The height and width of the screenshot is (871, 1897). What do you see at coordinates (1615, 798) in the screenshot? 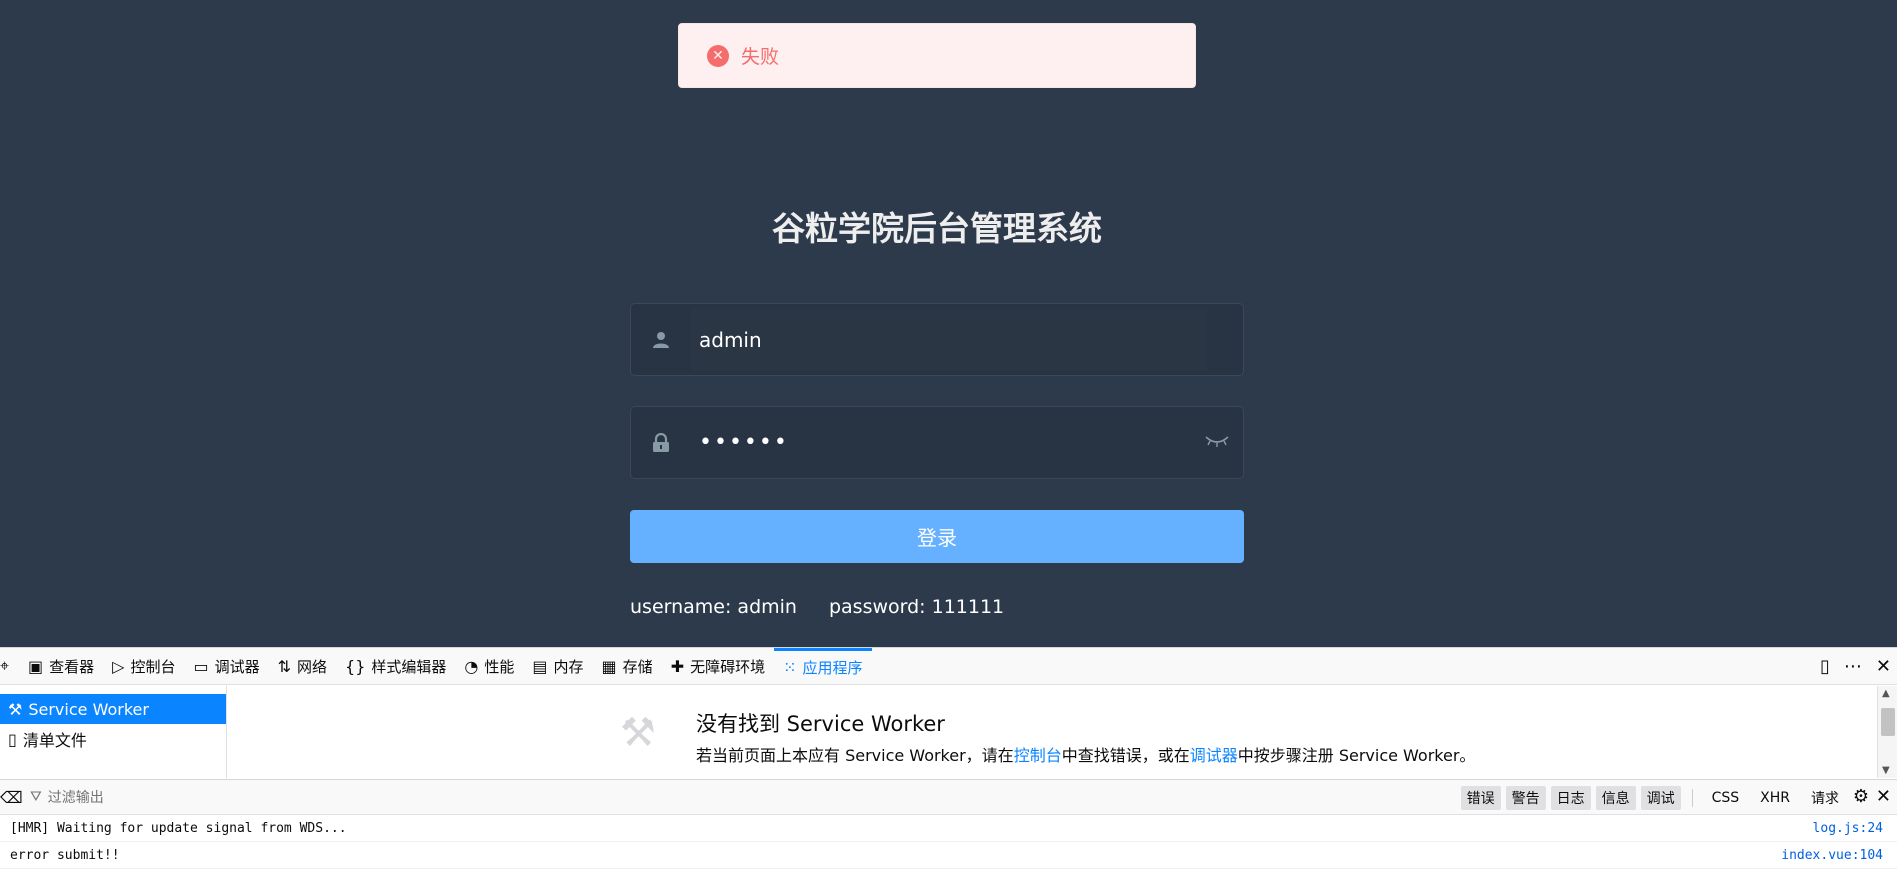
I see `level-info-button: 信息` at bounding box center [1615, 798].